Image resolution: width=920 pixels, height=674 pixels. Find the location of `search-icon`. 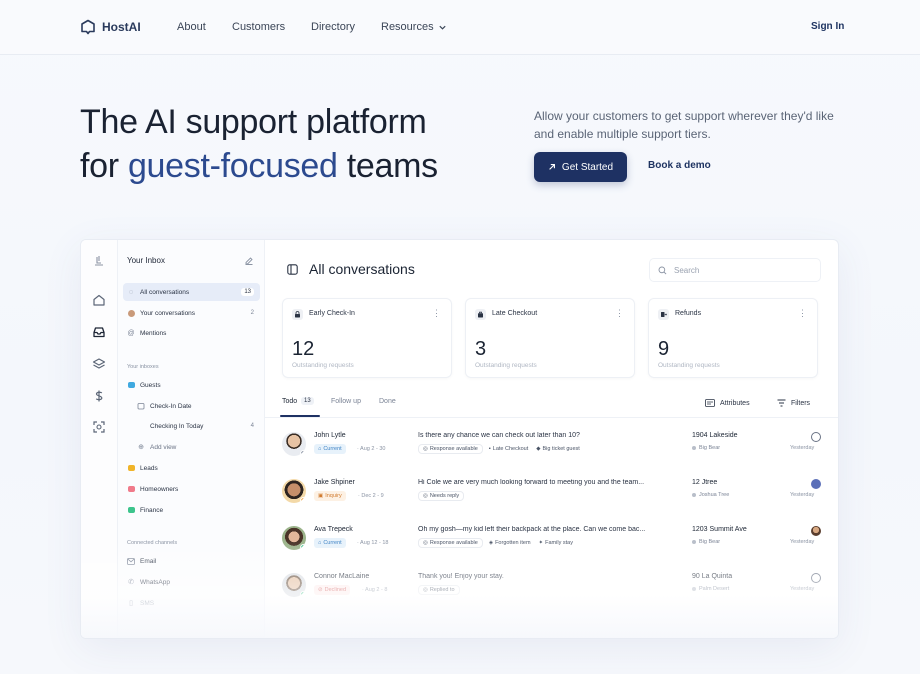

search-icon is located at coordinates (662, 270).